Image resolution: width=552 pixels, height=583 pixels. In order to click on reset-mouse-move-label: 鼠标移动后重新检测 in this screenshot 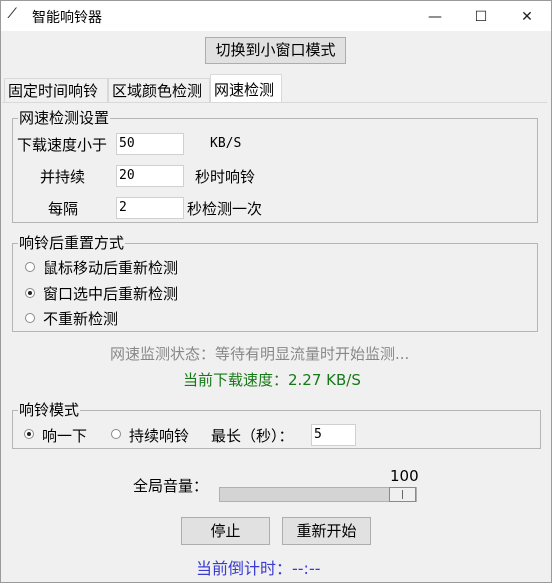, I will do `click(110, 267)`.